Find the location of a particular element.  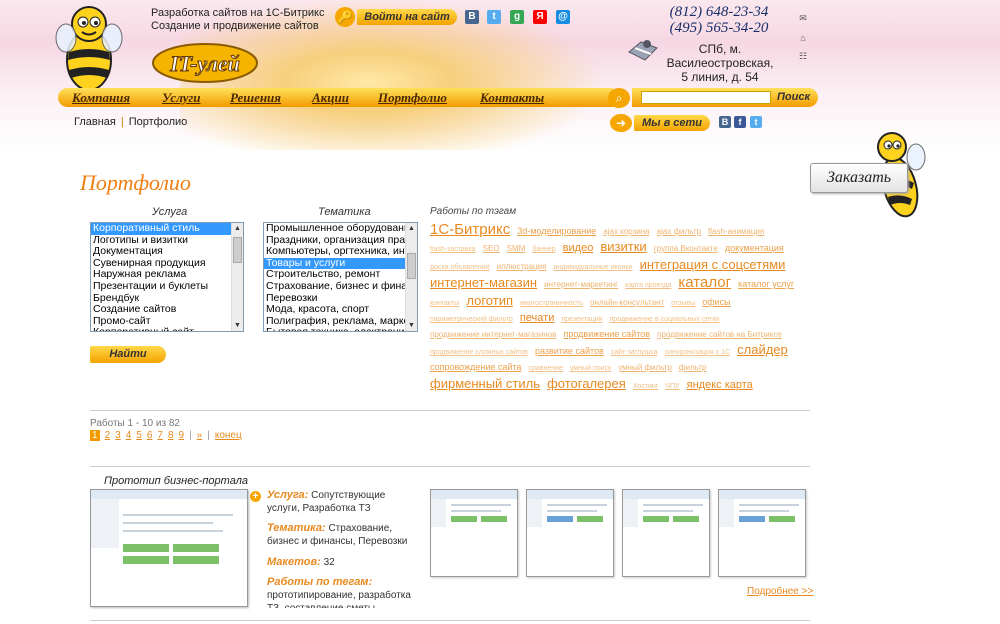

select-option: Промо-сайт is located at coordinates (161, 322).